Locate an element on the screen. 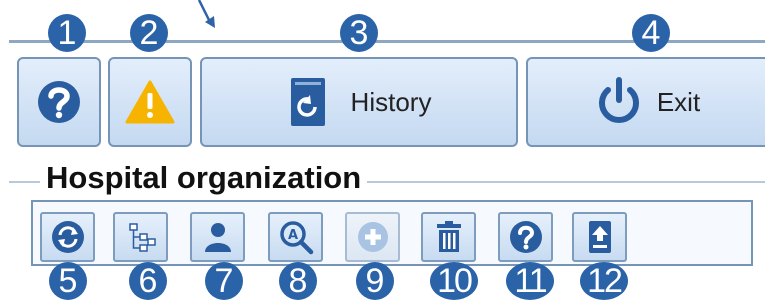 This screenshot has width=765, height=308. history-book-icon is located at coordinates (307, 102).